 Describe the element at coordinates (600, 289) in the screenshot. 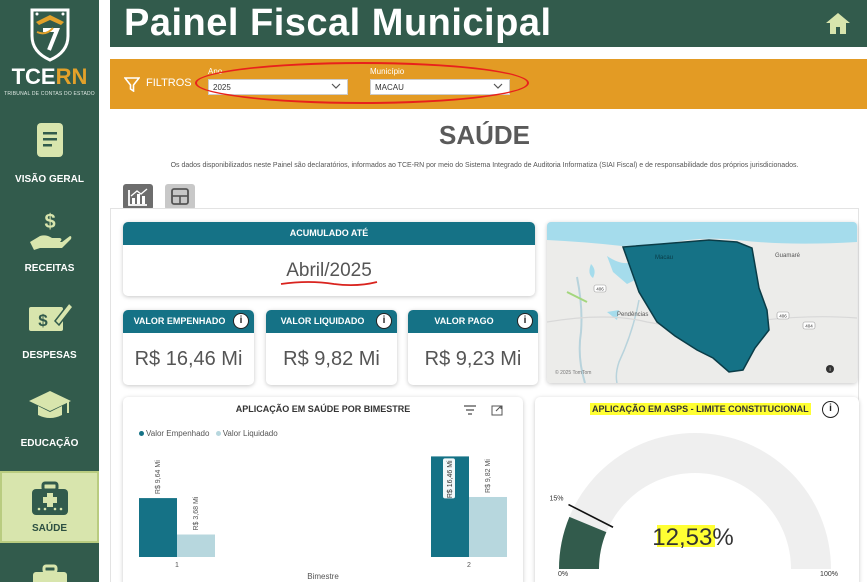

I see `map-road-1: 406` at that location.